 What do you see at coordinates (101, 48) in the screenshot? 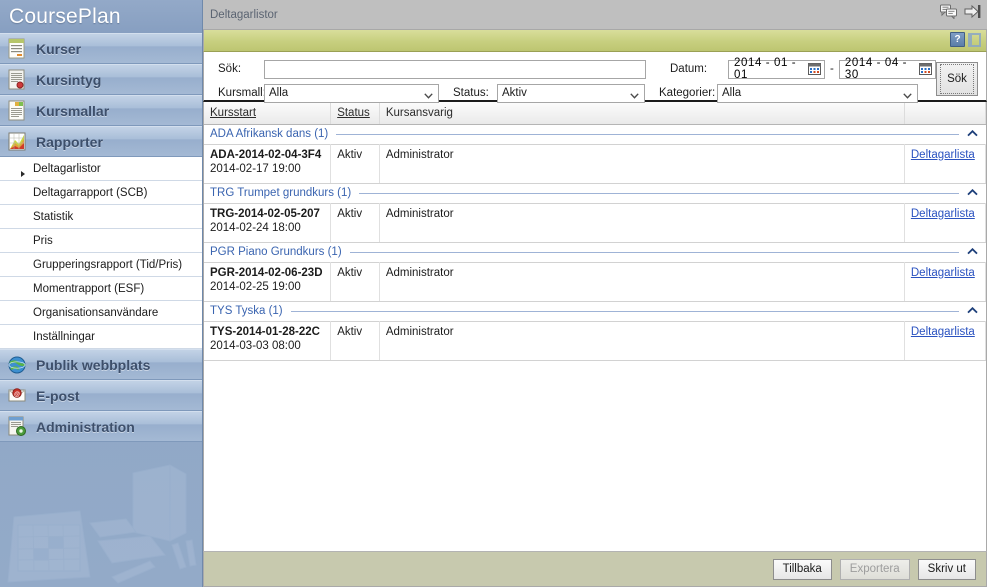
I see `sidebar-item-kurser: Kurser` at bounding box center [101, 48].